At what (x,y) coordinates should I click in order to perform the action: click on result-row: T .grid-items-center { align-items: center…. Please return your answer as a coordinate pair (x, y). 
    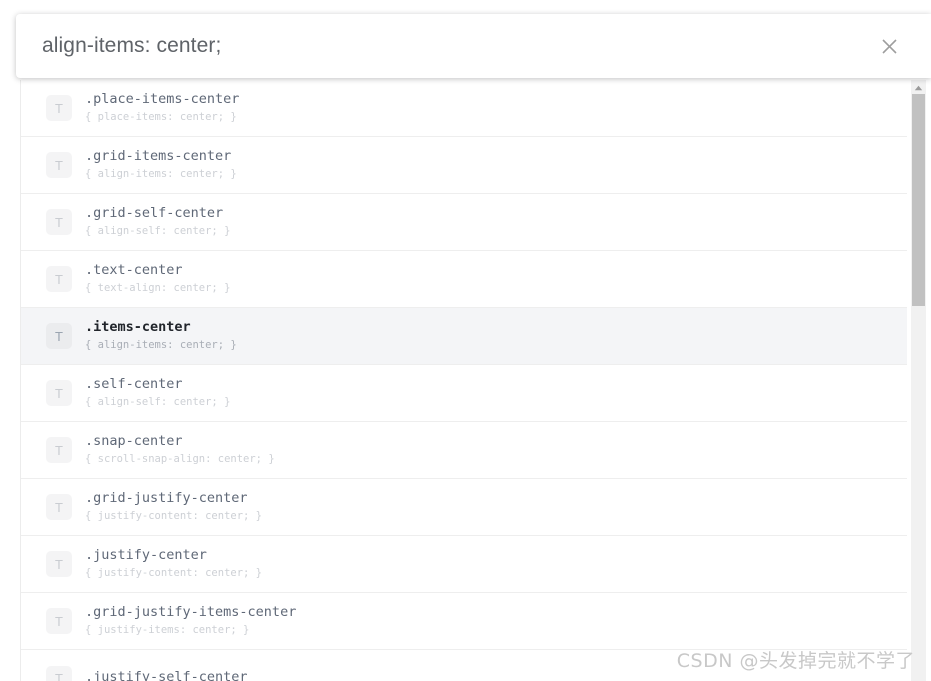
    Looking at the image, I should click on (464, 165).